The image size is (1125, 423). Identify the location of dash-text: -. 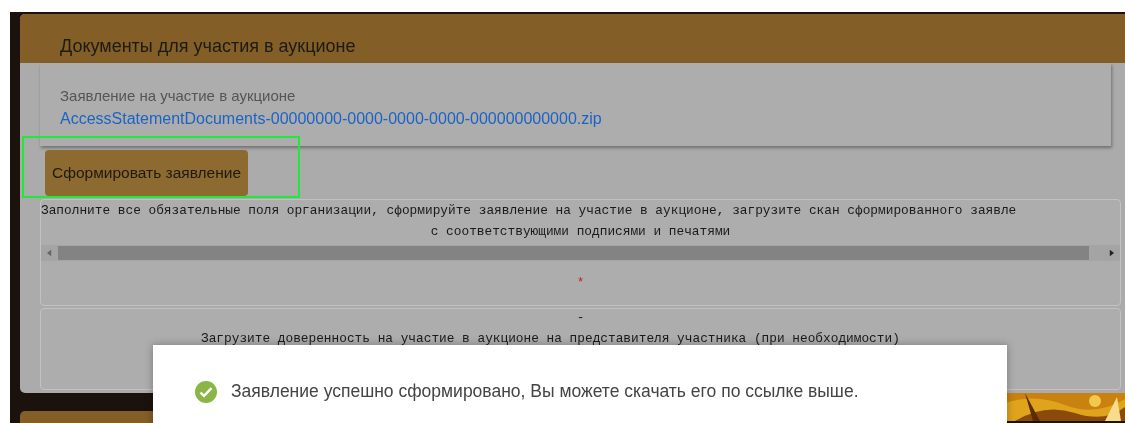
(580, 317).